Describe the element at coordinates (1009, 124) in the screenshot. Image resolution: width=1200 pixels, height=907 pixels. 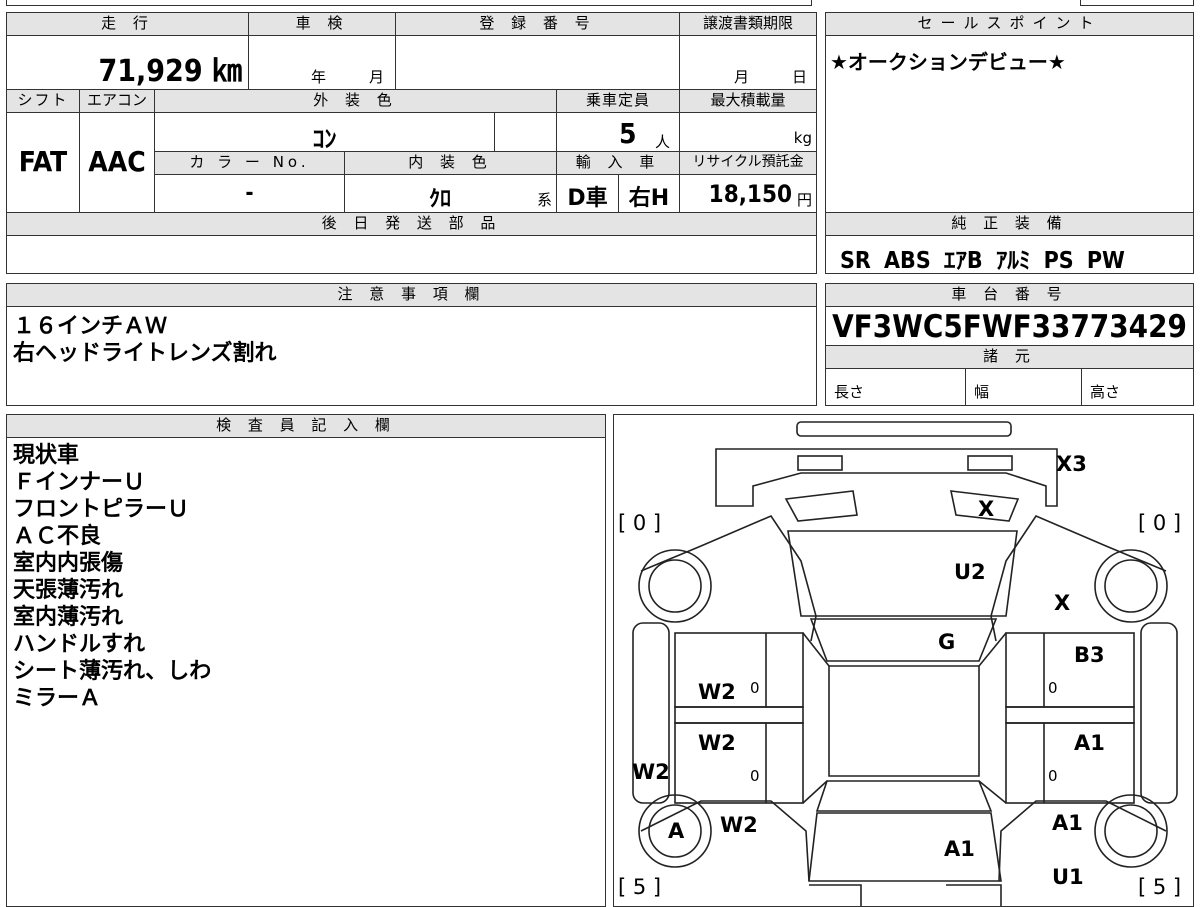
I see `sales-cell: ★オークションデビュー★` at that location.